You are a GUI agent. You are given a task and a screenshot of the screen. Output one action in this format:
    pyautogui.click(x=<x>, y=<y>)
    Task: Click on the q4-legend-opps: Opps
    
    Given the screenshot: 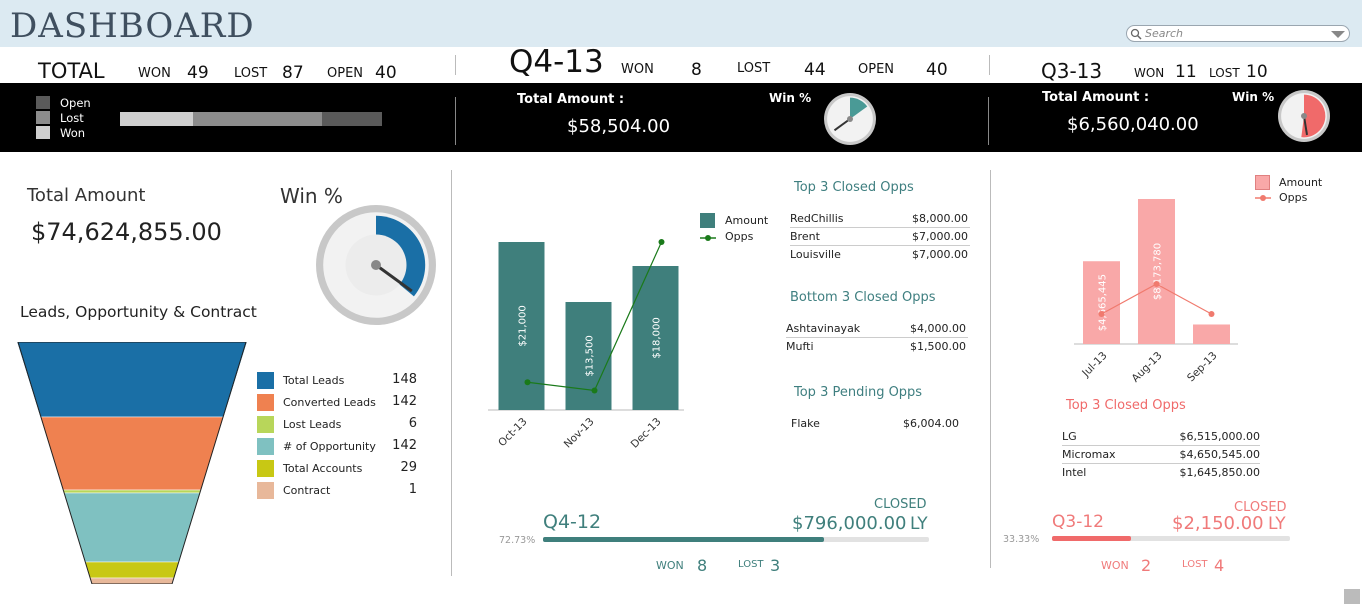 What is the action you would take?
    pyautogui.click(x=739, y=236)
    